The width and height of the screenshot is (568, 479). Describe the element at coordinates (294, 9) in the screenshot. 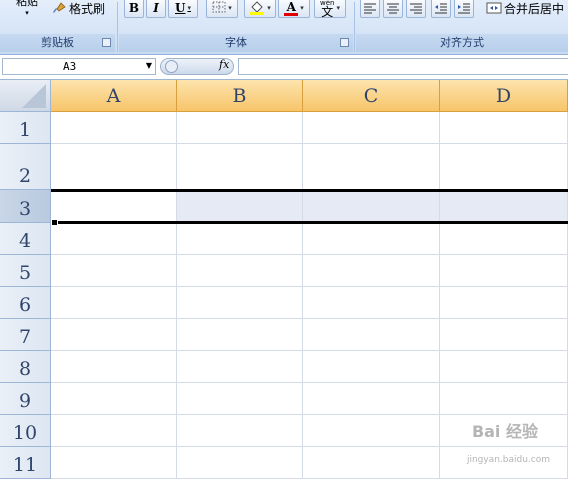

I see `font-color-button: A ▾` at that location.